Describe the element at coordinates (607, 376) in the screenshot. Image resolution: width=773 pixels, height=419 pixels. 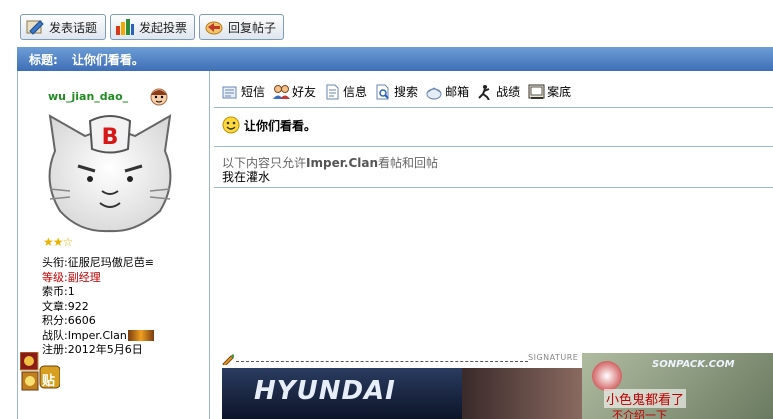
I see `ad-logo-icon` at that location.